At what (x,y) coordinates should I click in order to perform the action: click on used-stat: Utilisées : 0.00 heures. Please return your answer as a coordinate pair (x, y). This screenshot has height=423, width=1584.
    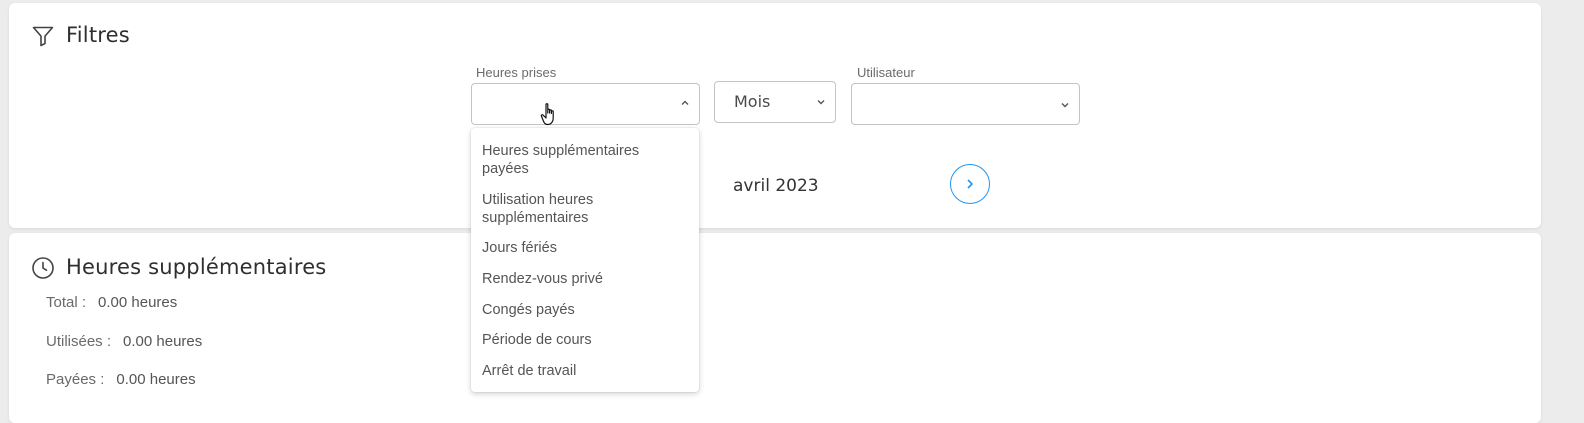
    Looking at the image, I should click on (124, 341).